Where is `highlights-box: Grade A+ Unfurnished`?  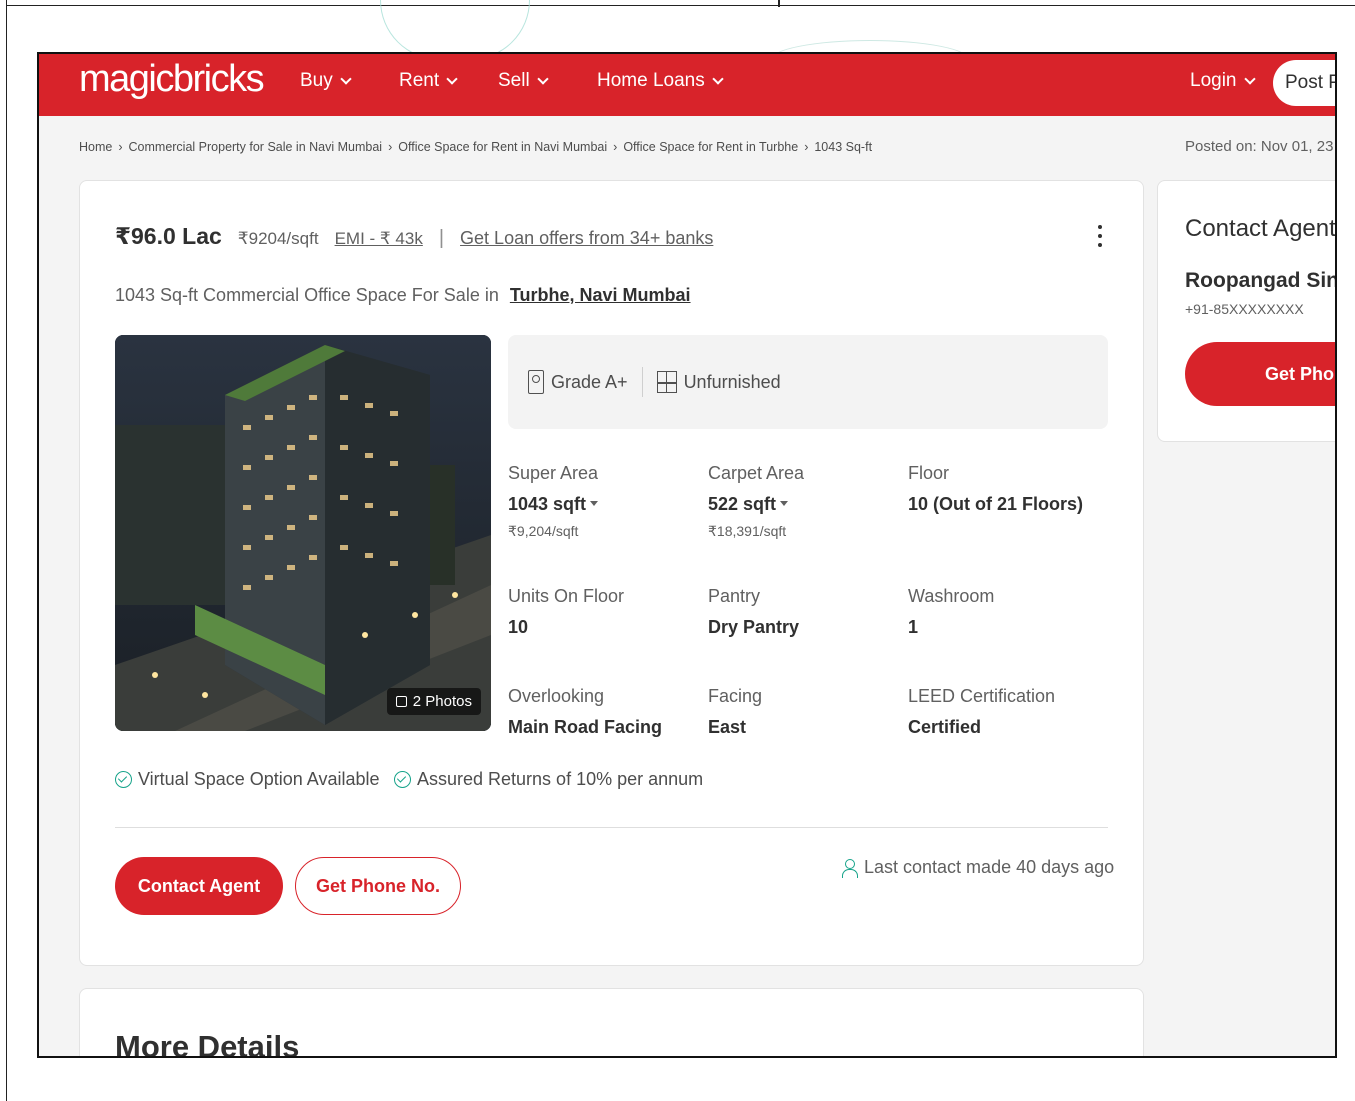
highlights-box: Grade A+ Unfurnished is located at coordinates (808, 382).